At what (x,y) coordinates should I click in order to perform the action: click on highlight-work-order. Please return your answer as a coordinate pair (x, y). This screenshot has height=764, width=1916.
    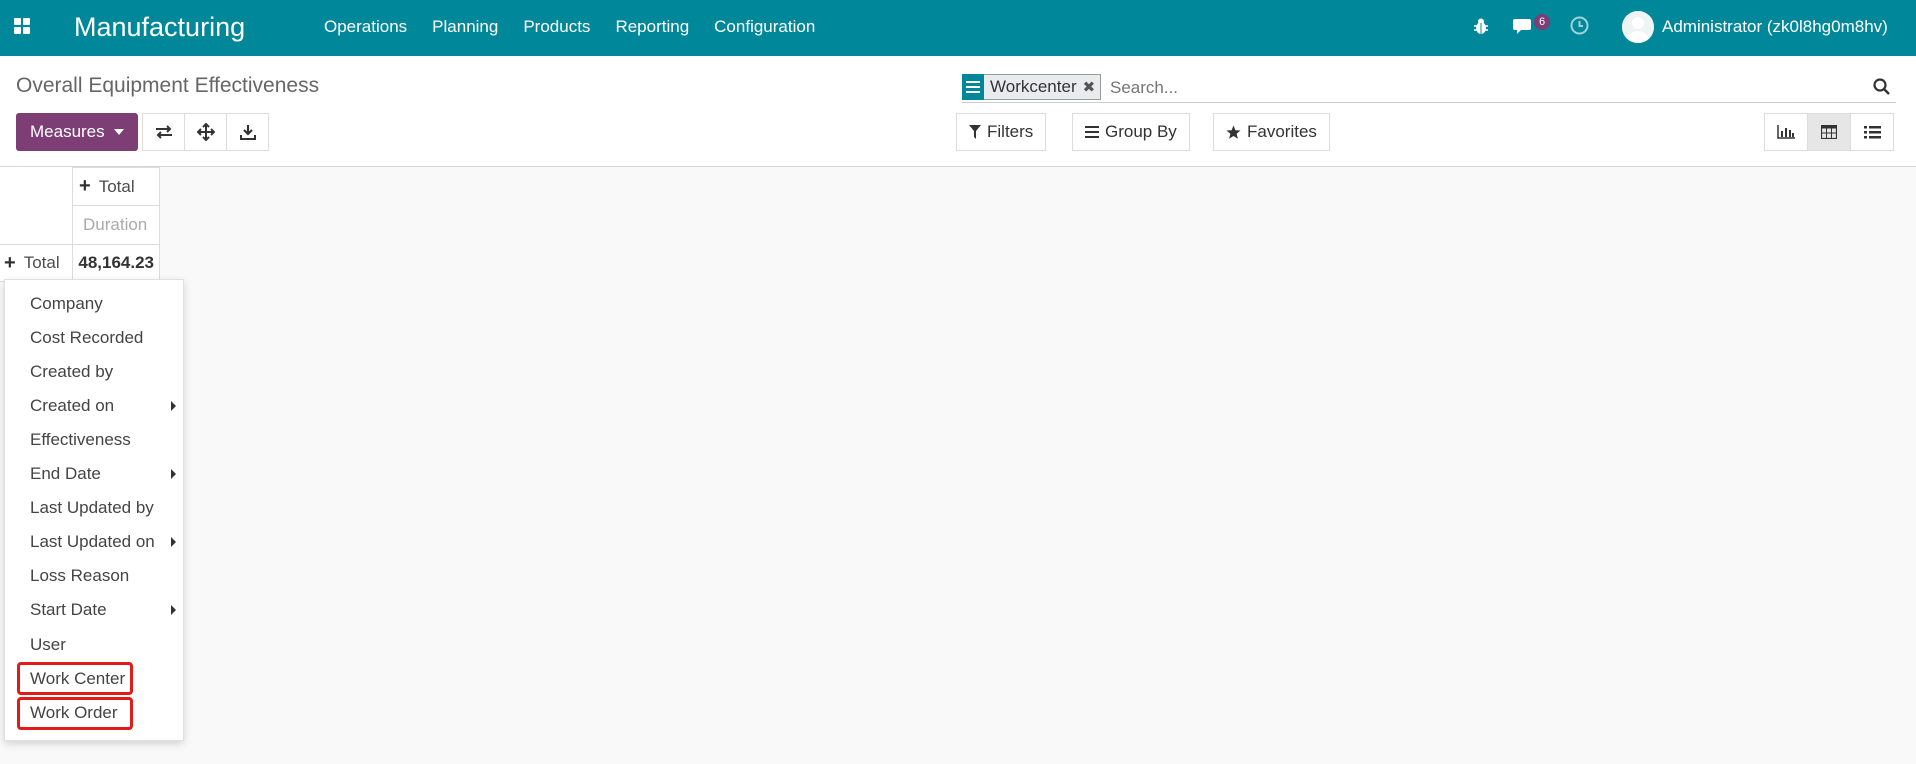
    Looking at the image, I should click on (75, 713).